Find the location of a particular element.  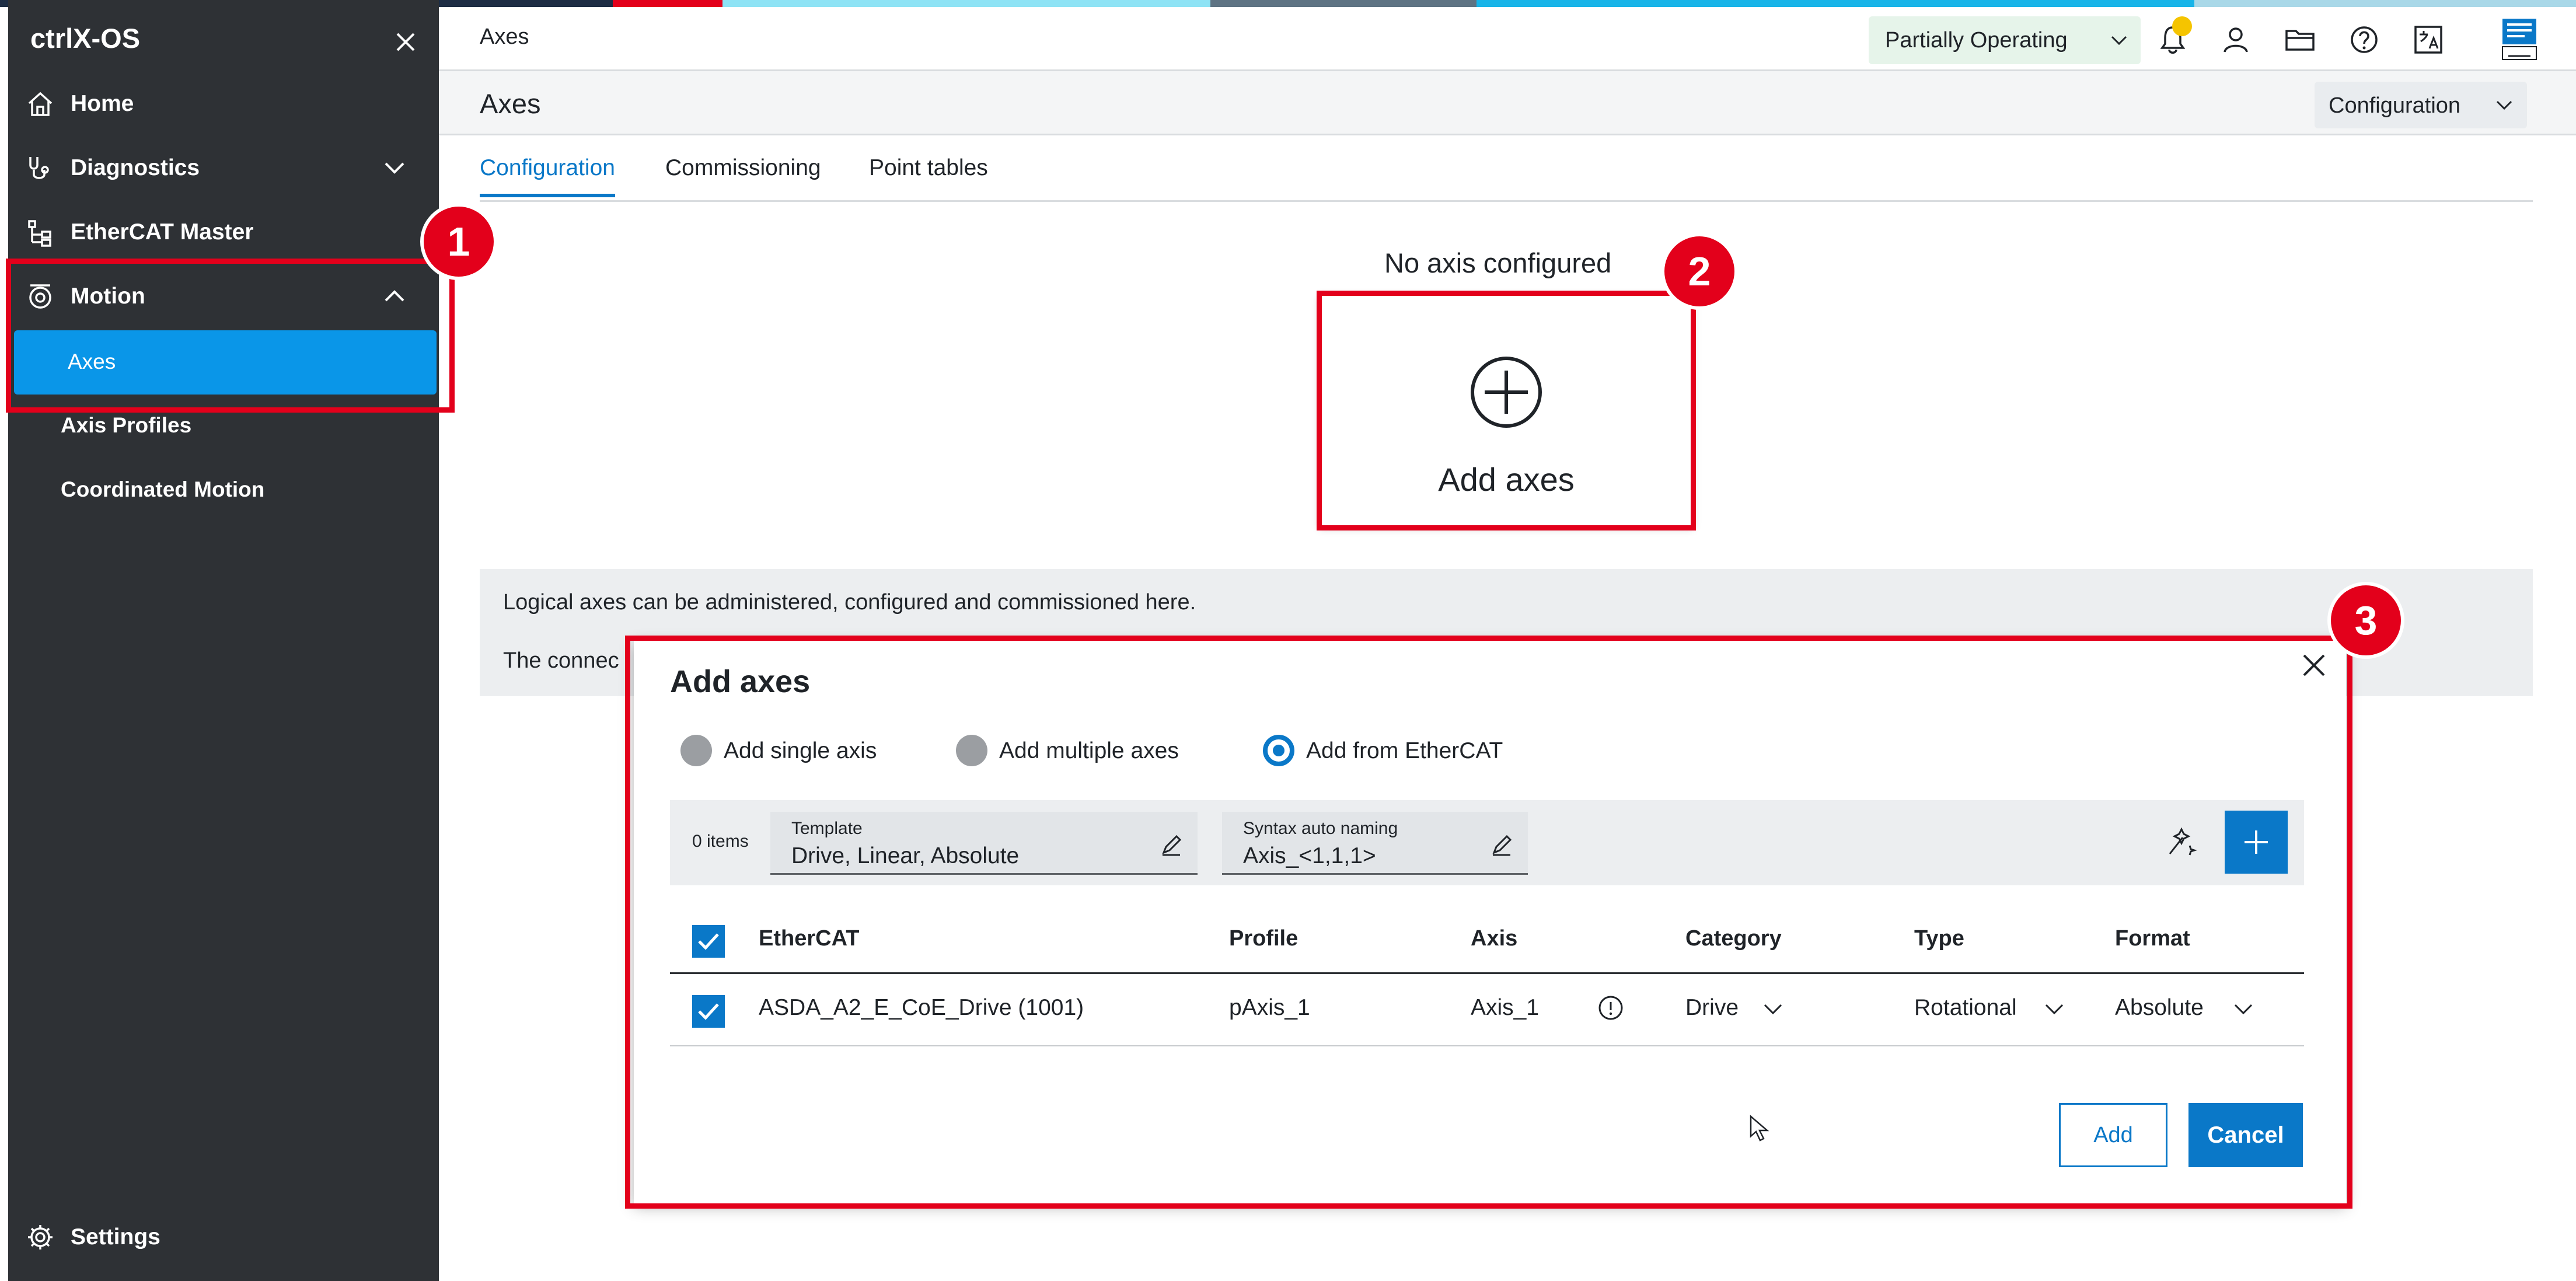

tab-bar: Configuration Commissioning Point tables is located at coordinates (1506, 171).